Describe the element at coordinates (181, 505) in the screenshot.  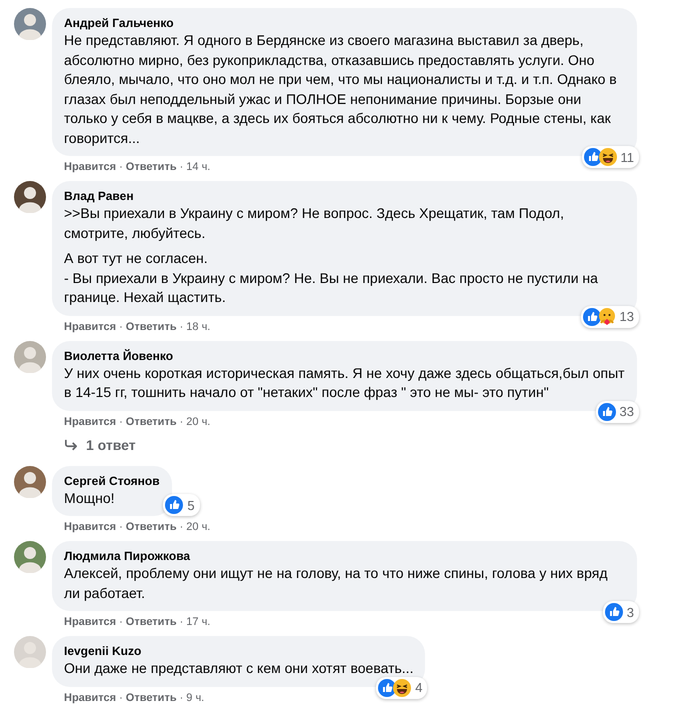
I see `reaction-count-badge: 5` at that location.